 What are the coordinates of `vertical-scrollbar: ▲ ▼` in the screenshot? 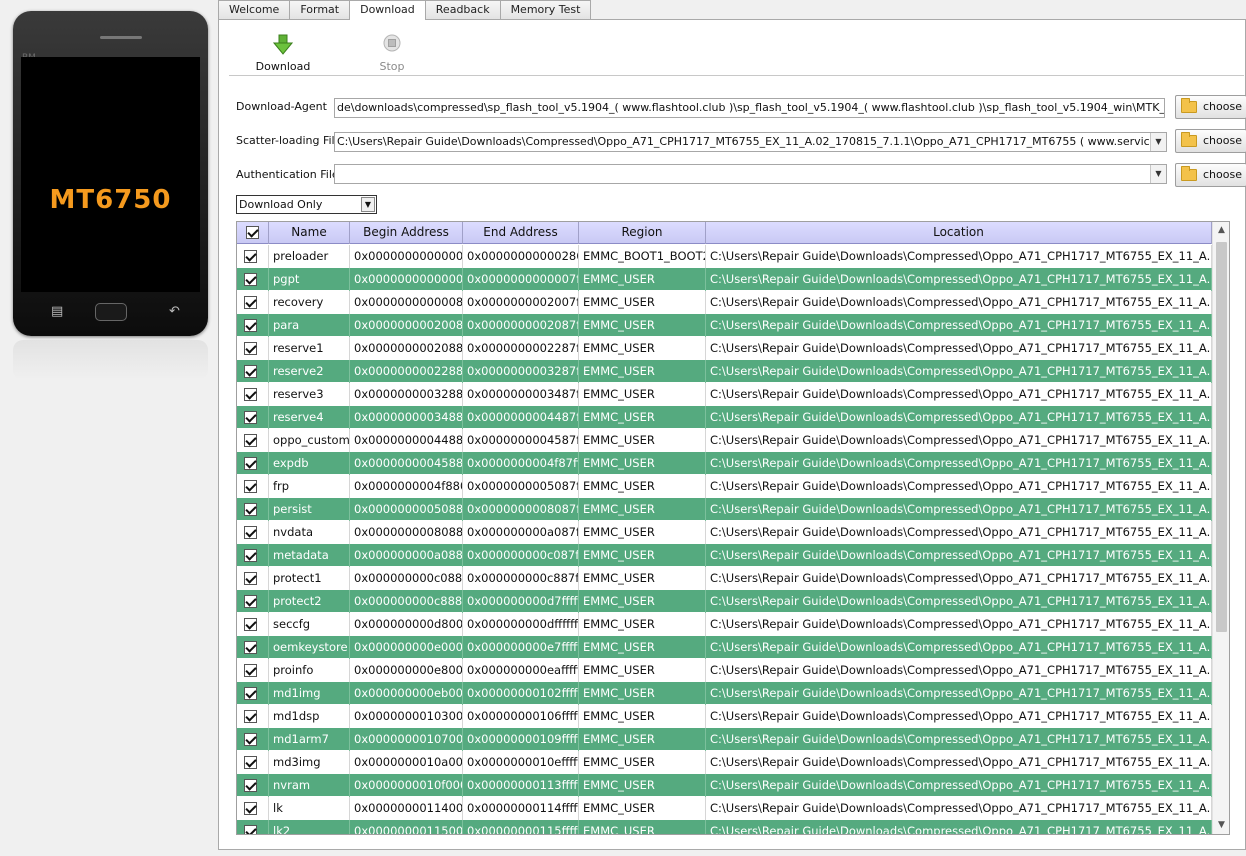 It's located at (1220, 528).